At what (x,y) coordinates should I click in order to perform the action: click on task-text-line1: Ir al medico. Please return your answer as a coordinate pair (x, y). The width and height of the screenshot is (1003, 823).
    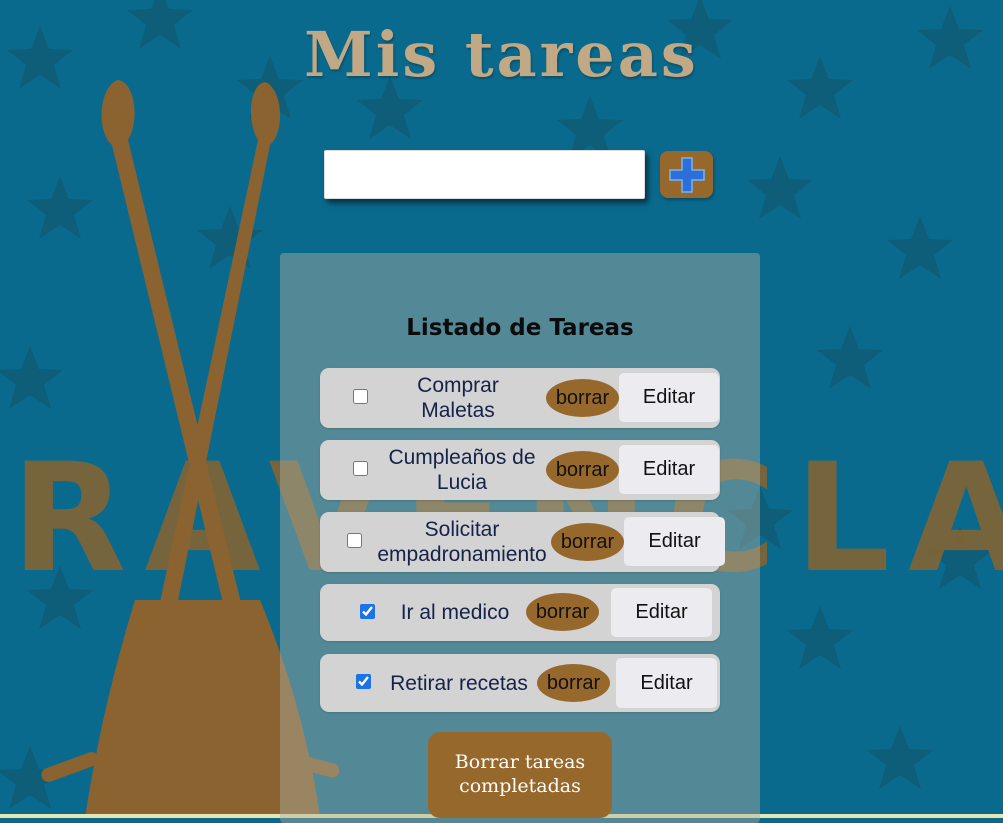
    Looking at the image, I should click on (455, 612).